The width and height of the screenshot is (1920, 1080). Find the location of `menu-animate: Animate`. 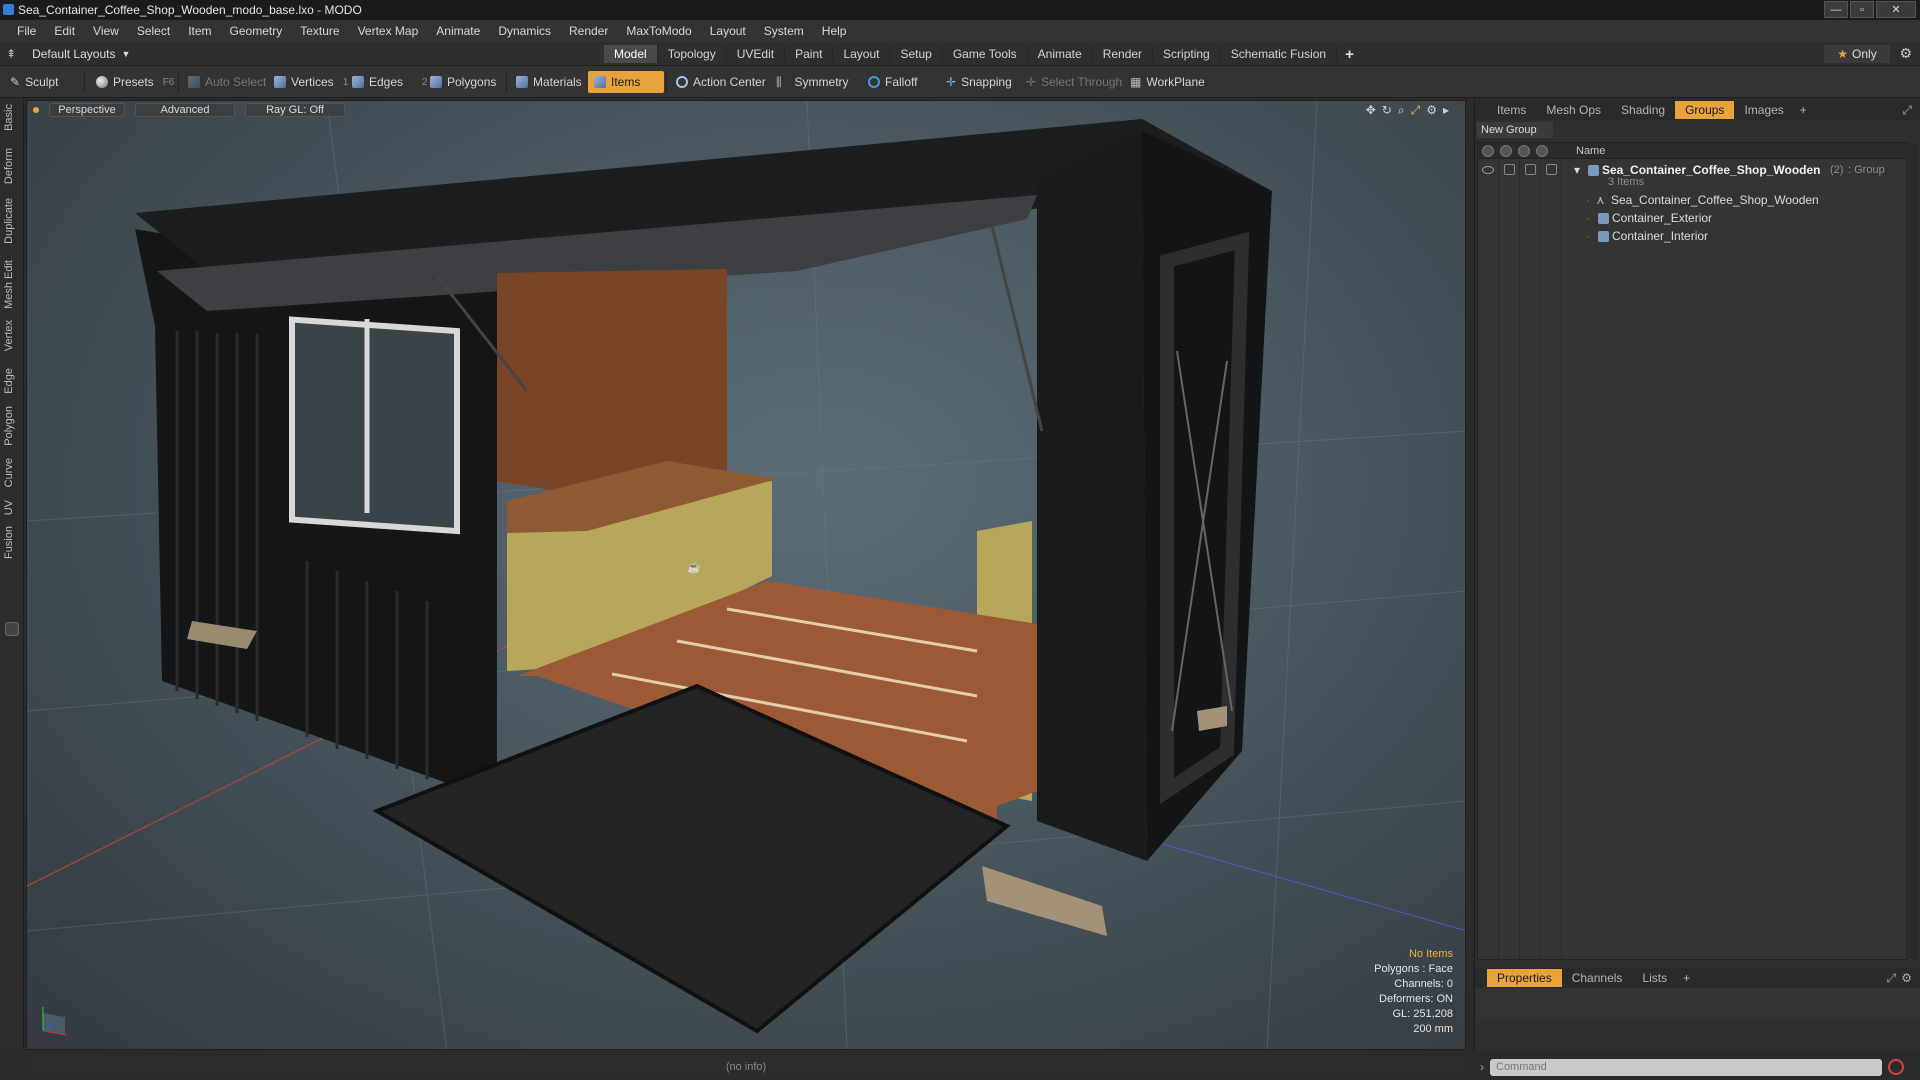

menu-animate: Animate is located at coordinates (458, 31).